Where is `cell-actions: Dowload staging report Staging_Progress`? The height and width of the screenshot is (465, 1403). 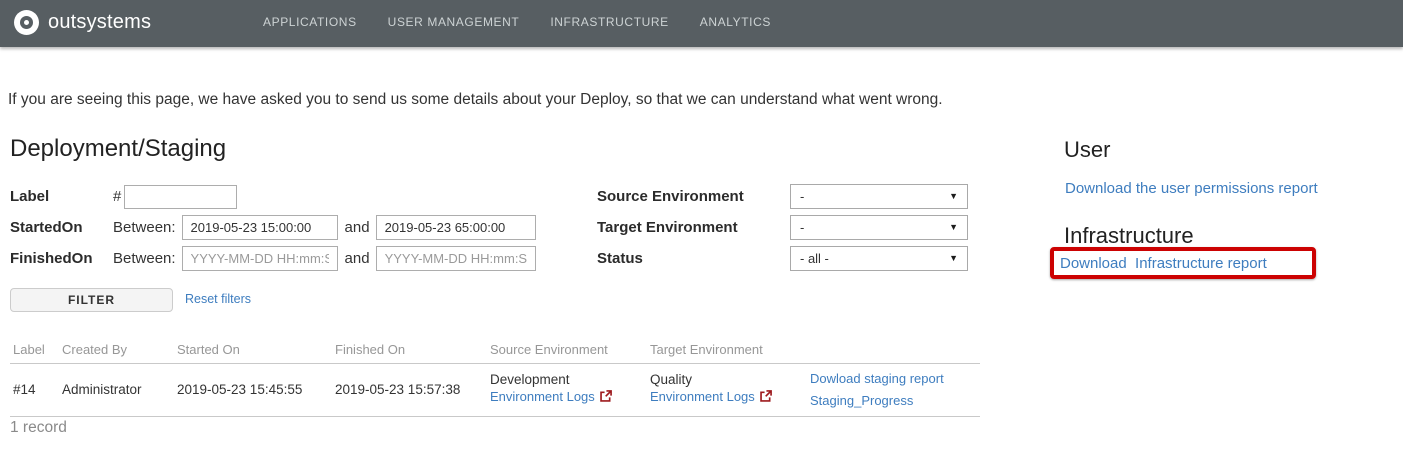 cell-actions: Dowload staging report Staging_Progress is located at coordinates (895, 390).